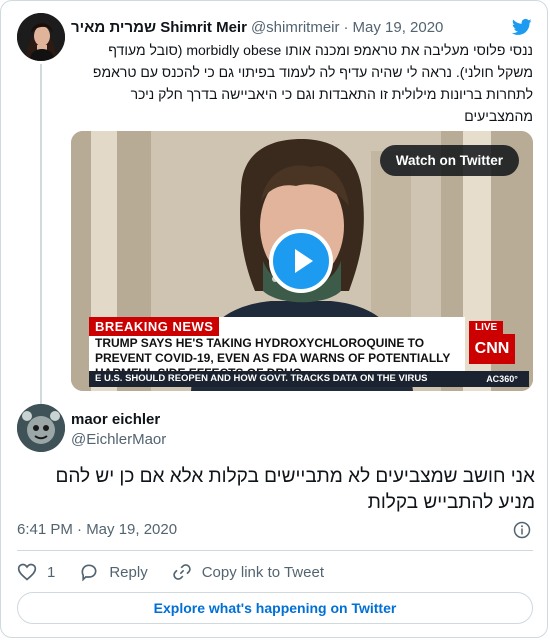 This screenshot has height=640, width=550. I want to click on breaking-news-label: BREAKING NEWS, so click(154, 326).